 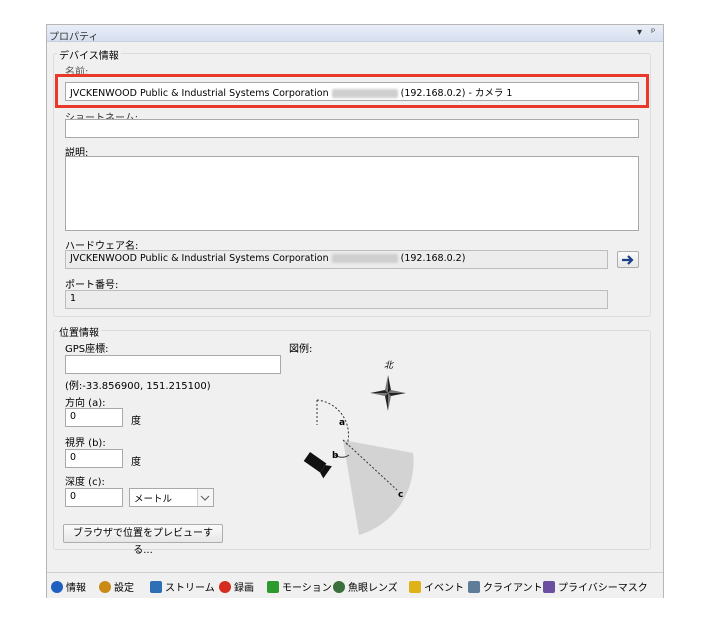 I want to click on gps-example-text: (例:-33.856900, 151.215100), so click(x=138, y=386).